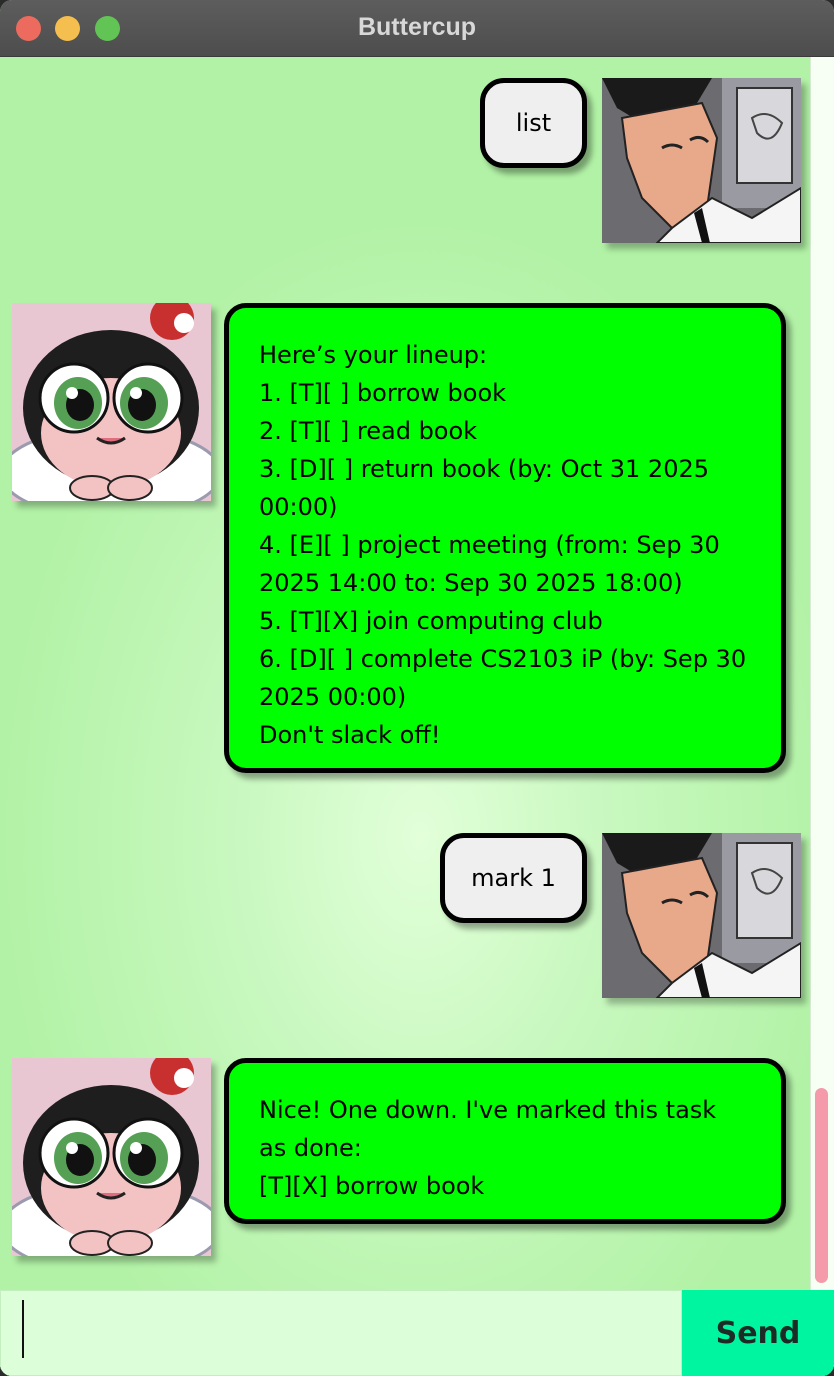 Image resolution: width=834 pixels, height=1376 pixels. I want to click on window-title: Buttercup, so click(417, 27).